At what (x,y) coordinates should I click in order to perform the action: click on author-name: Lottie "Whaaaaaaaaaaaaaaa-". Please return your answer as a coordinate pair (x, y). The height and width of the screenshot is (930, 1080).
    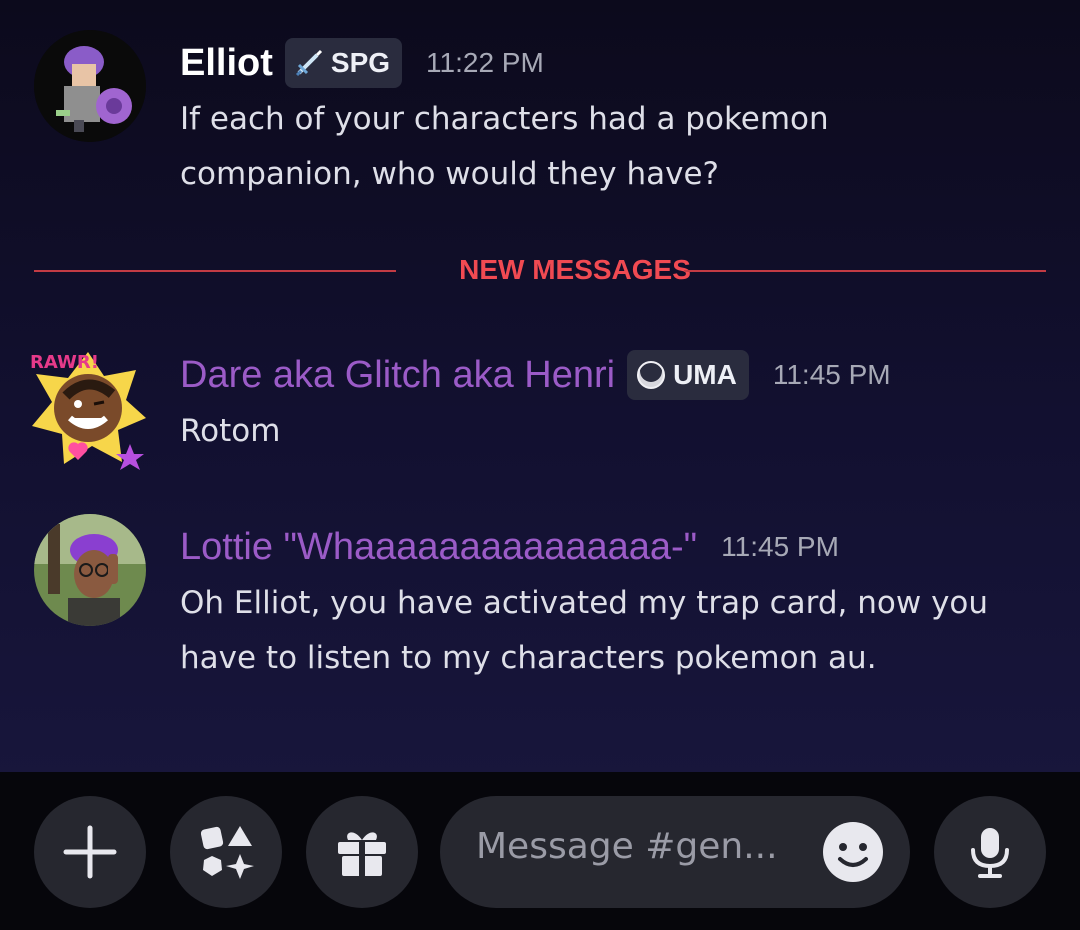
    Looking at the image, I should click on (438, 547).